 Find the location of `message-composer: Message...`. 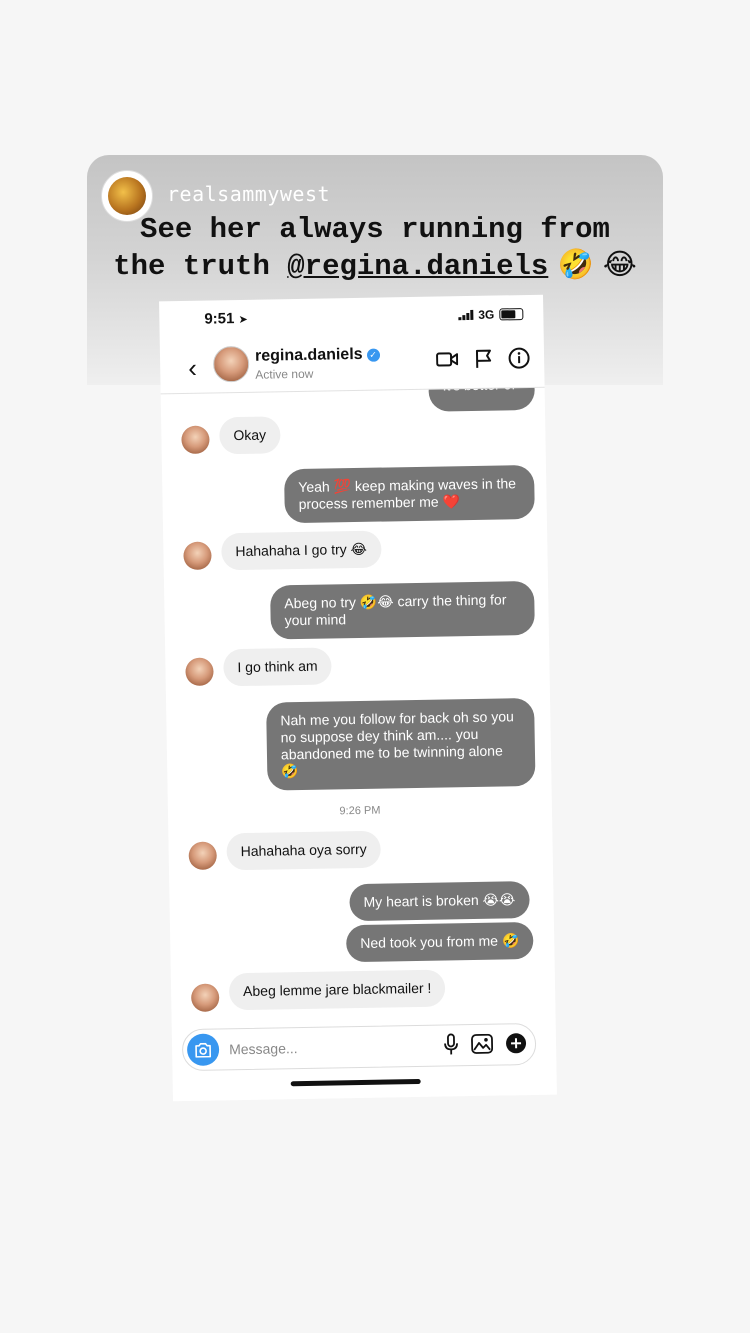

message-composer: Message... is located at coordinates (359, 1047).